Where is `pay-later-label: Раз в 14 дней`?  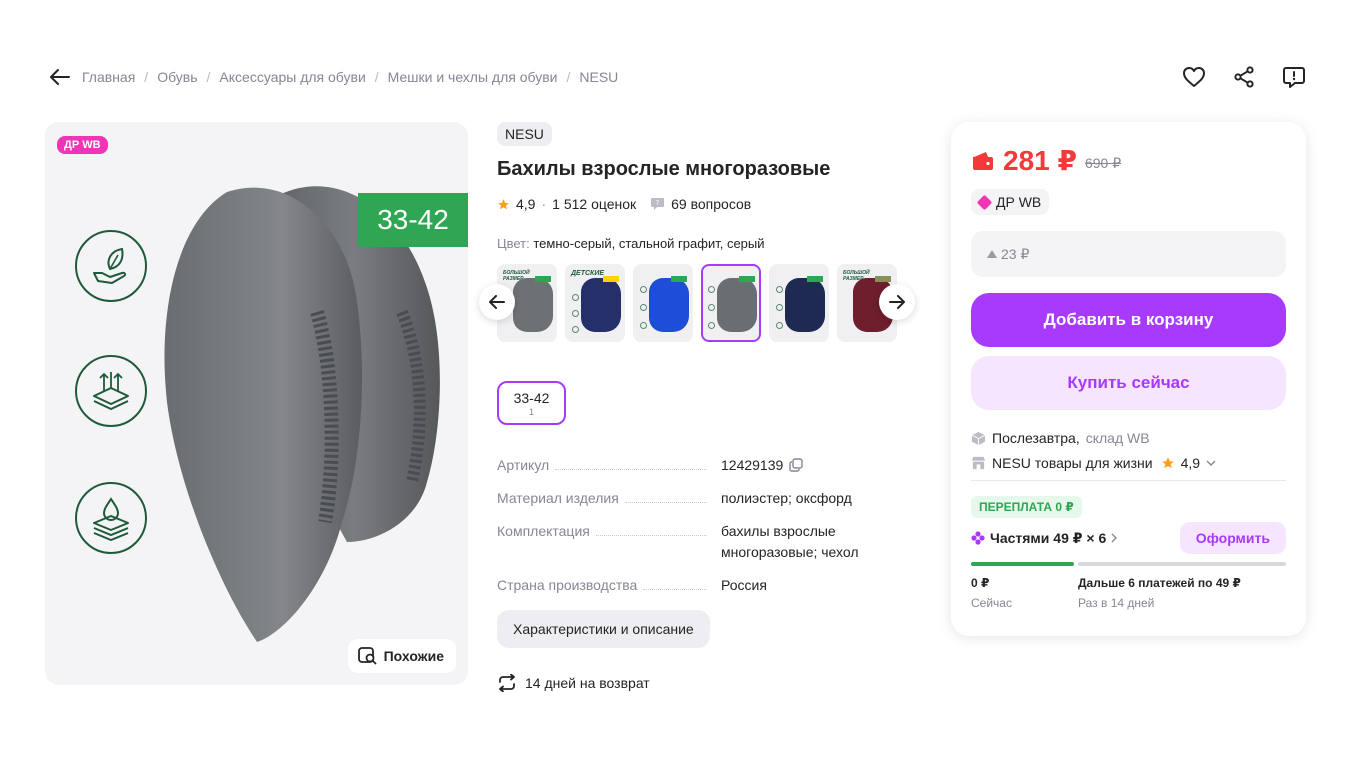 pay-later-label: Раз в 14 дней is located at coordinates (1116, 603).